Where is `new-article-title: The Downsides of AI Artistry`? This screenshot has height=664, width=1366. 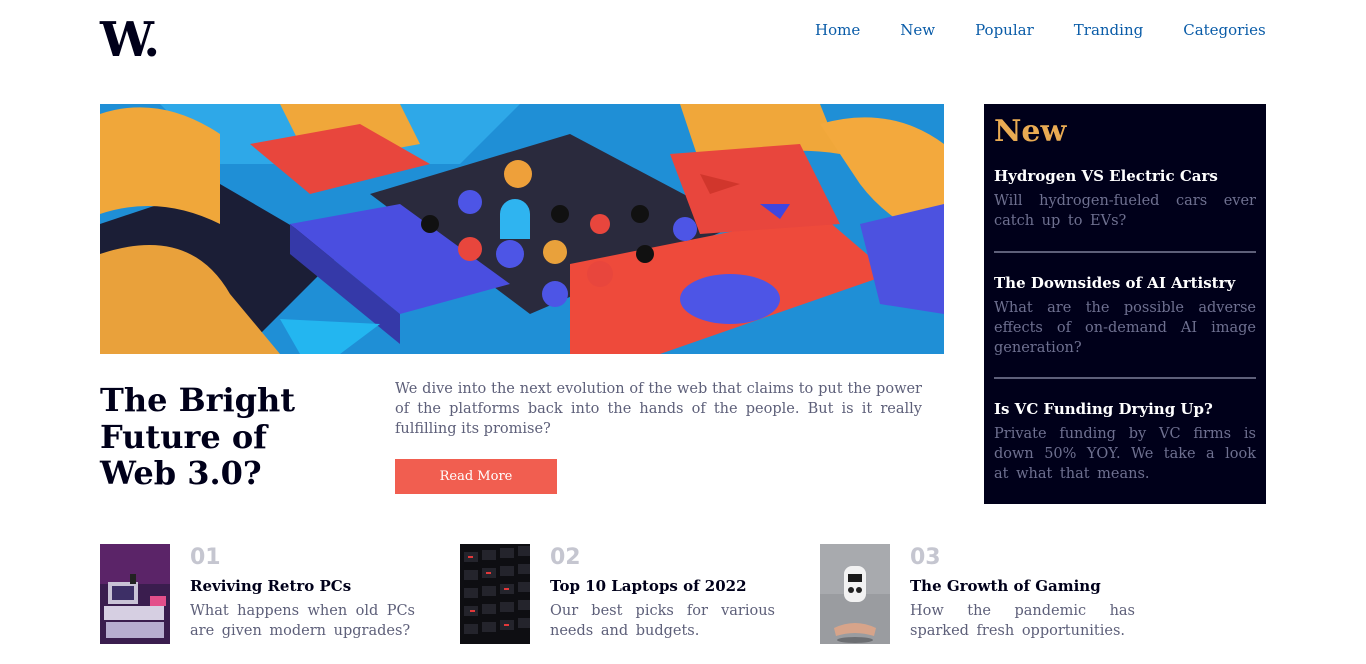
new-article-title: The Downsides of AI Artistry is located at coordinates (1125, 283).